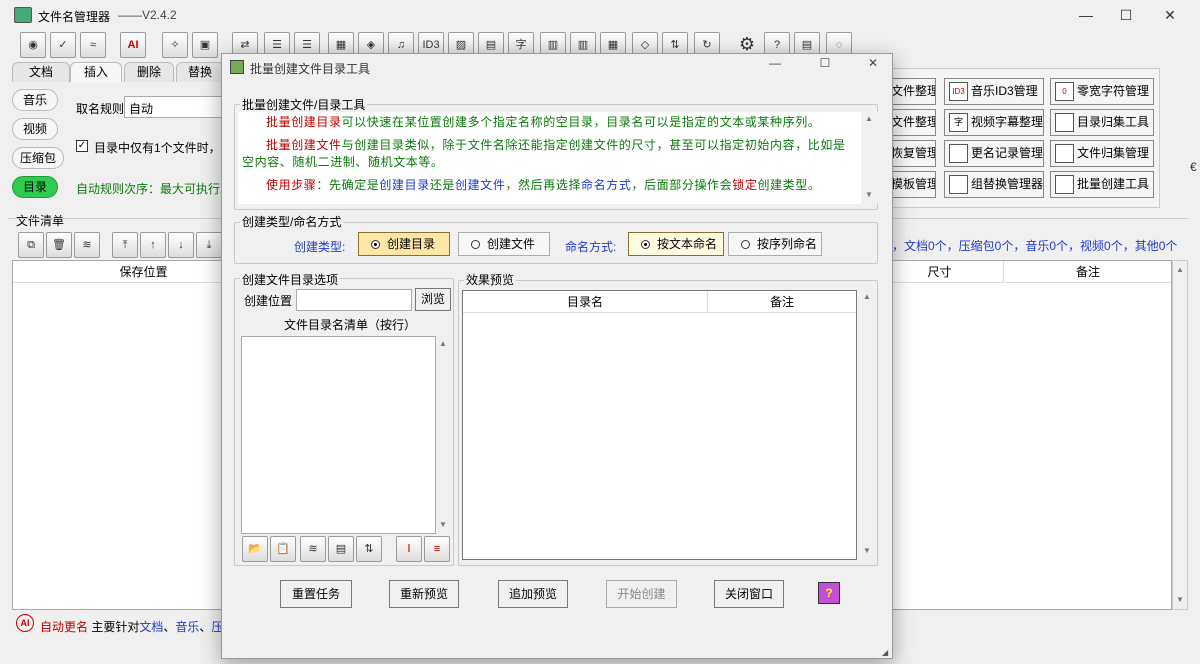  What do you see at coordinates (775, 244) in the screenshot?
I see `naming-sequence-radio: 按序列命名` at bounding box center [775, 244].